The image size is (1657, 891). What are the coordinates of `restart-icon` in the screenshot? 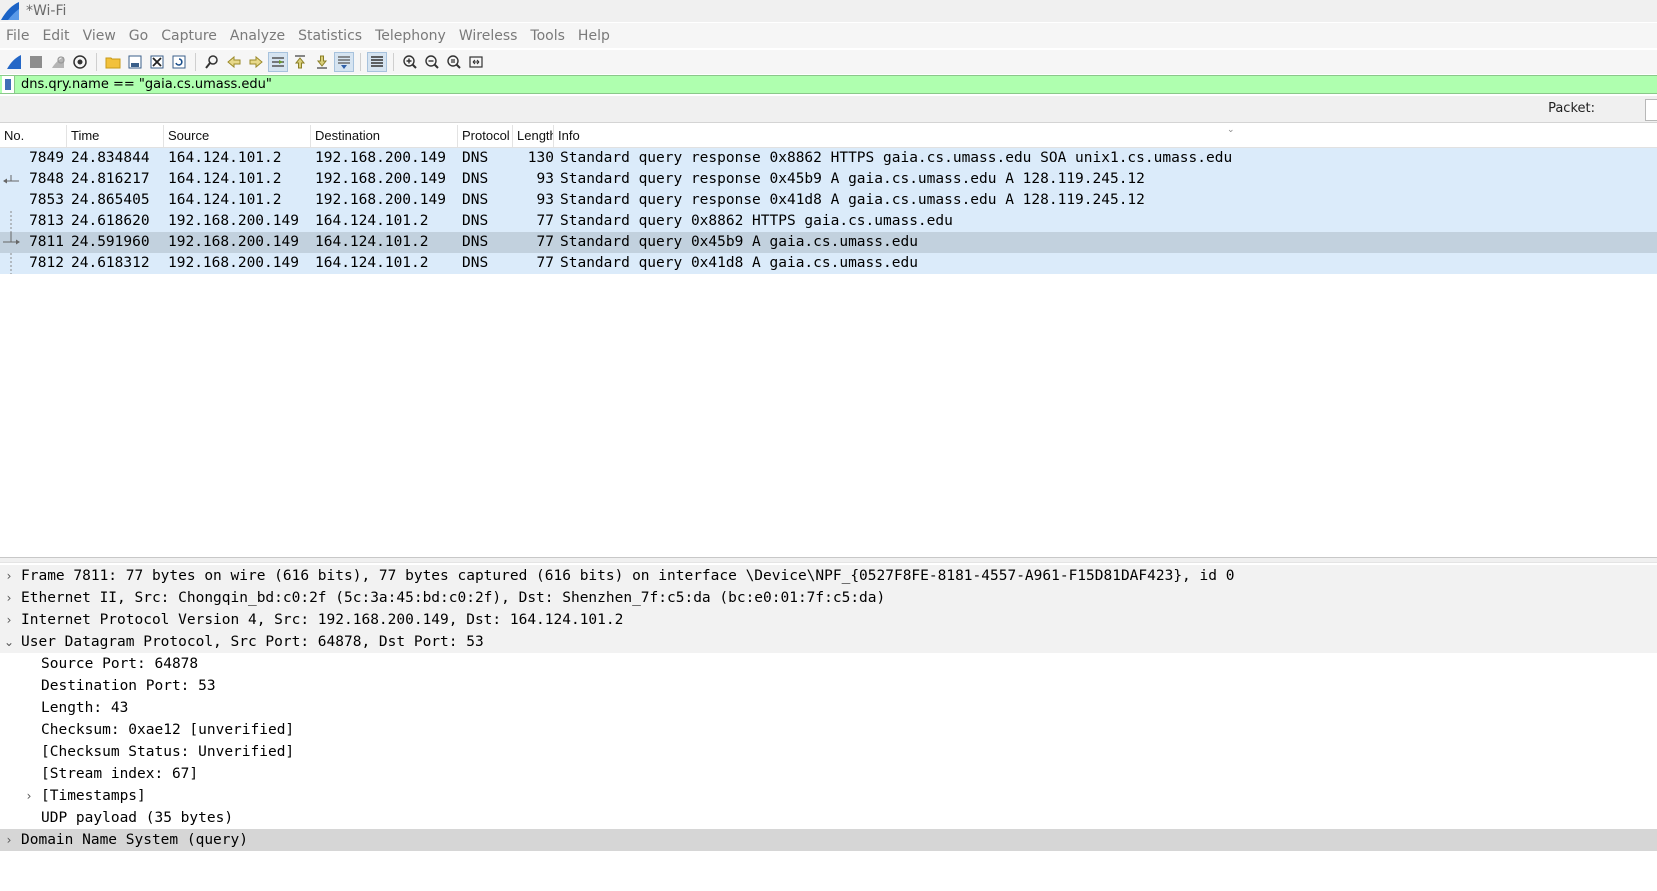 It's located at (58, 62).